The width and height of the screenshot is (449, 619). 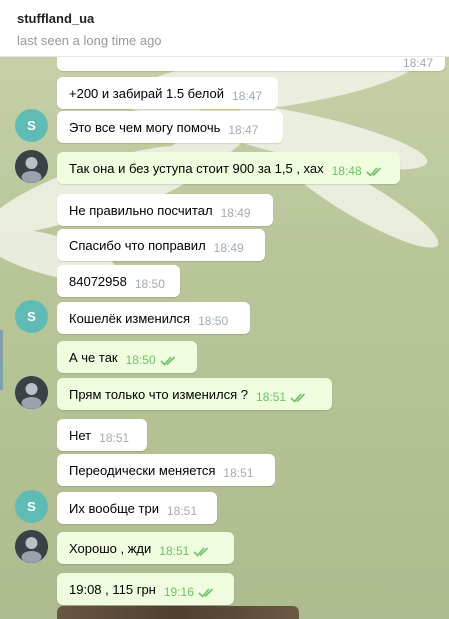 I want to click on message-text: Это все чем могу помочь, so click(x=145, y=127).